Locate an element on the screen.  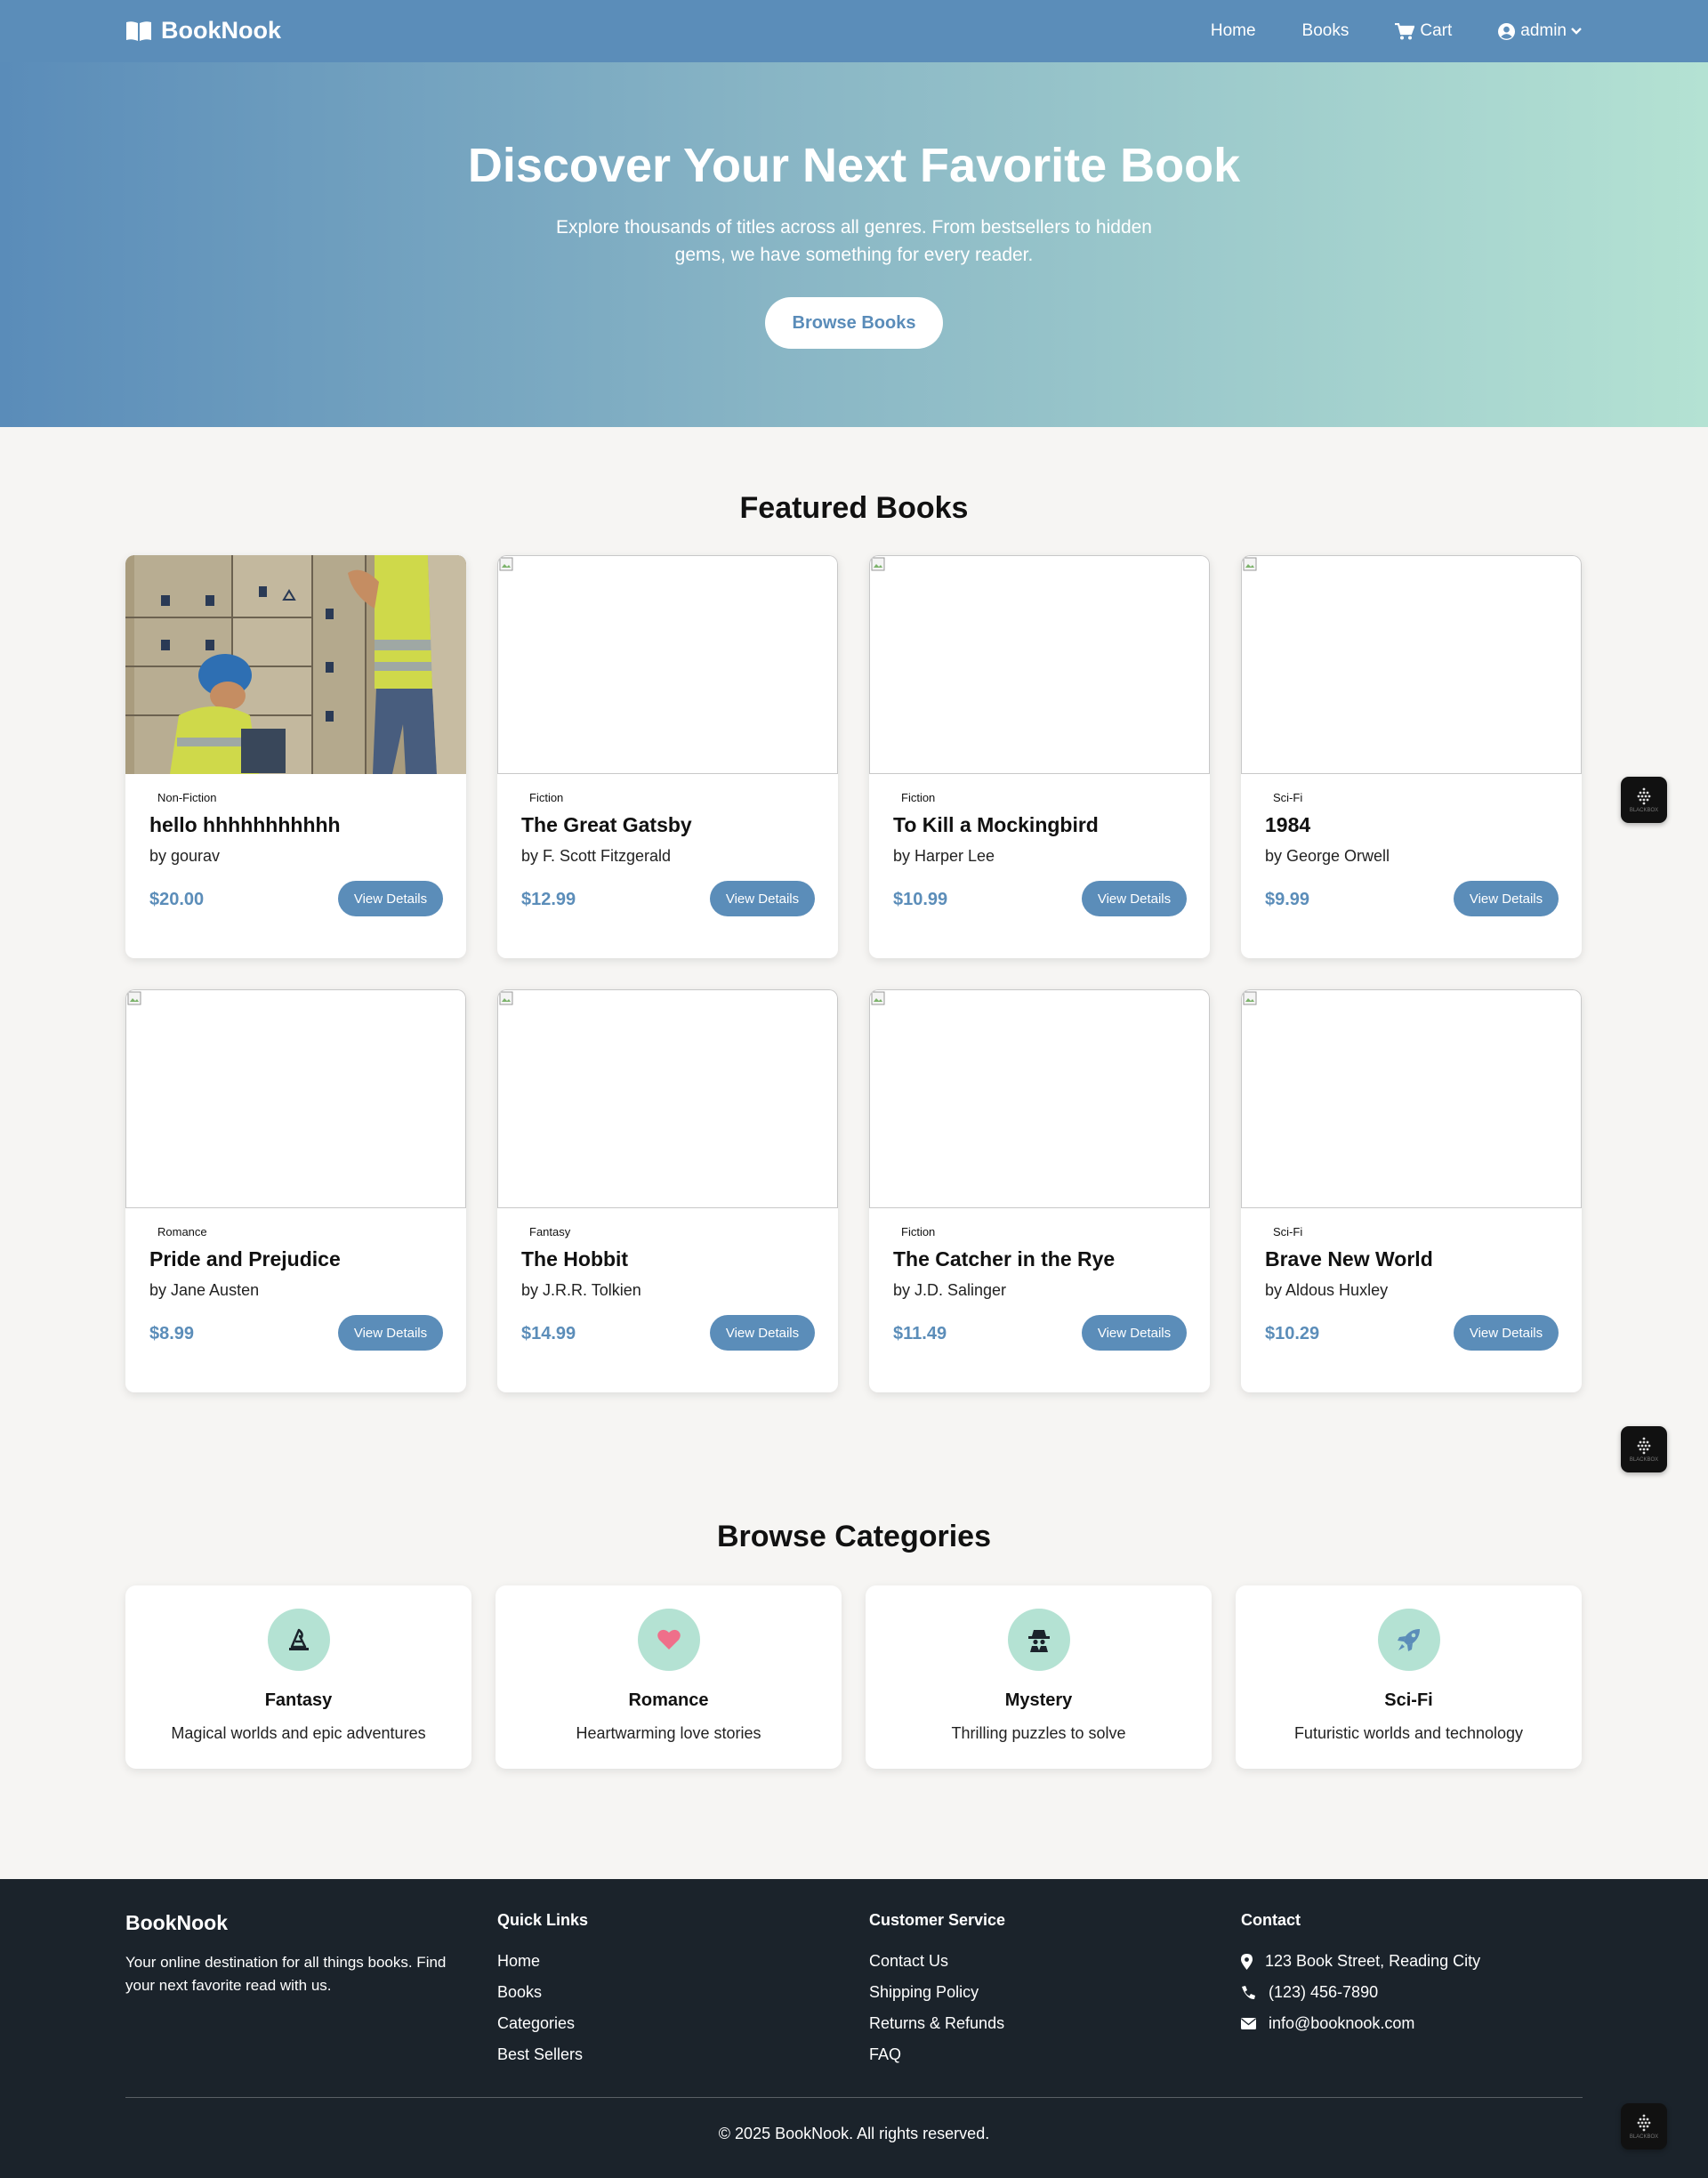
workers-photo is located at coordinates (295, 664).